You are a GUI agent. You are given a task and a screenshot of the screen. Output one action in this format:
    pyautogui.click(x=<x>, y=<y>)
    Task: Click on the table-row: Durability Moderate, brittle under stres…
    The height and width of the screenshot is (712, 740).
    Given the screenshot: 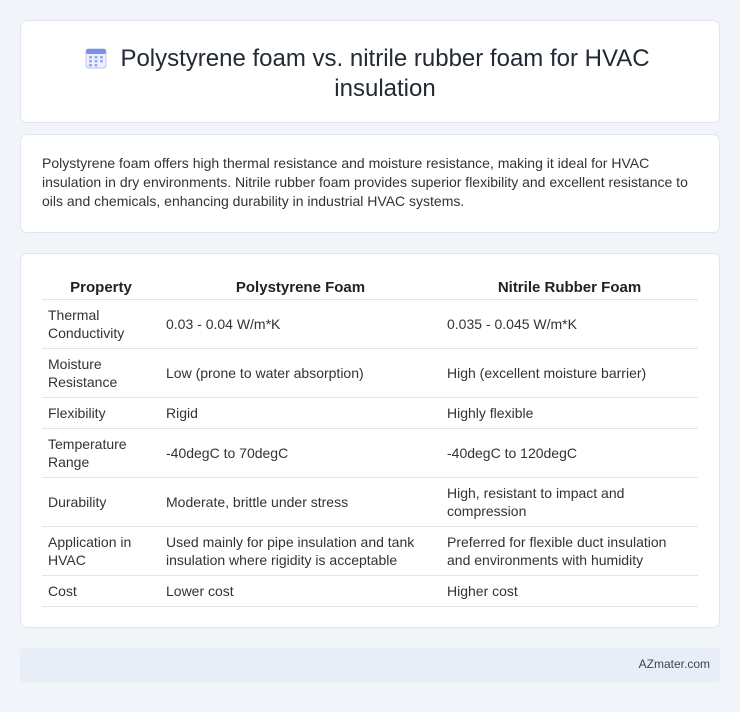 What is the action you would take?
    pyautogui.click(x=370, y=502)
    